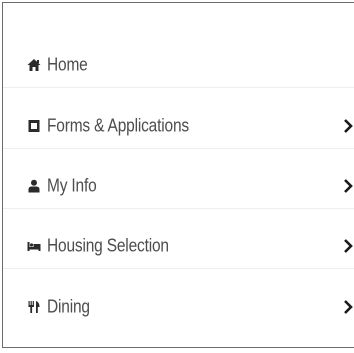 Image resolution: width=354 pixels, height=353 pixels. I want to click on sidebar-item-label: My Info, so click(72, 185).